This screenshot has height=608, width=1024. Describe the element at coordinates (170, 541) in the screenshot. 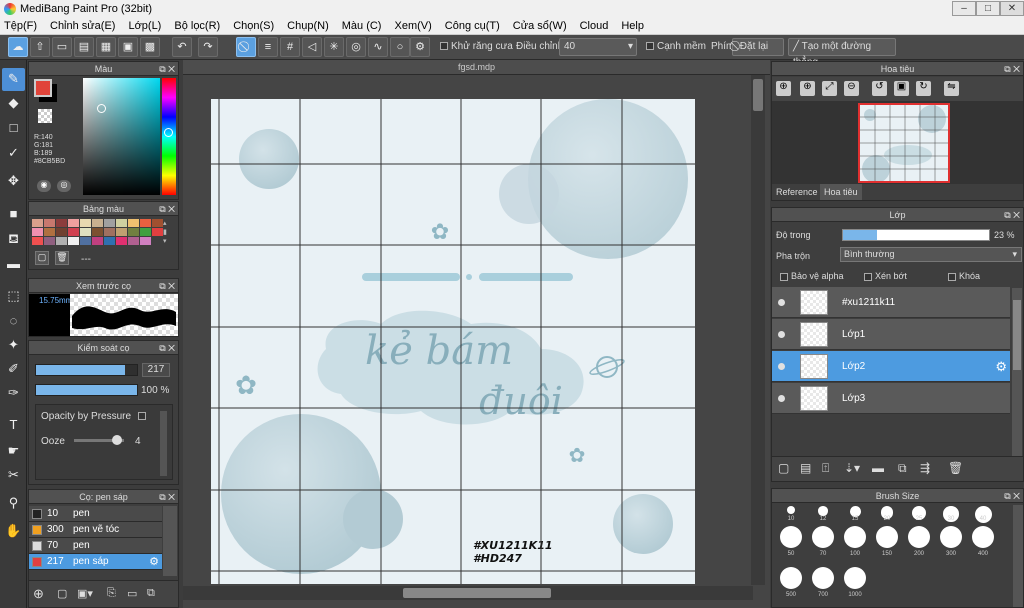

I see `brush-list-scrollbar` at that location.